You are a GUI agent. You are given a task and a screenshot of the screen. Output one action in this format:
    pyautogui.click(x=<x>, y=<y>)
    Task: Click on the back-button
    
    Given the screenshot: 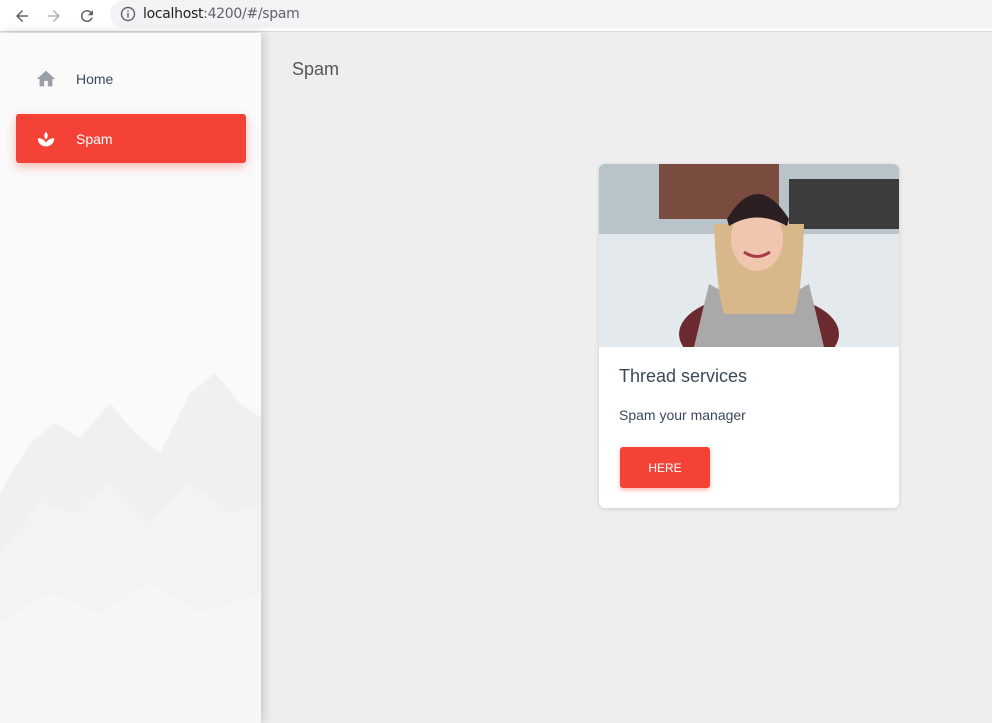 What is the action you would take?
    pyautogui.click(x=22, y=16)
    